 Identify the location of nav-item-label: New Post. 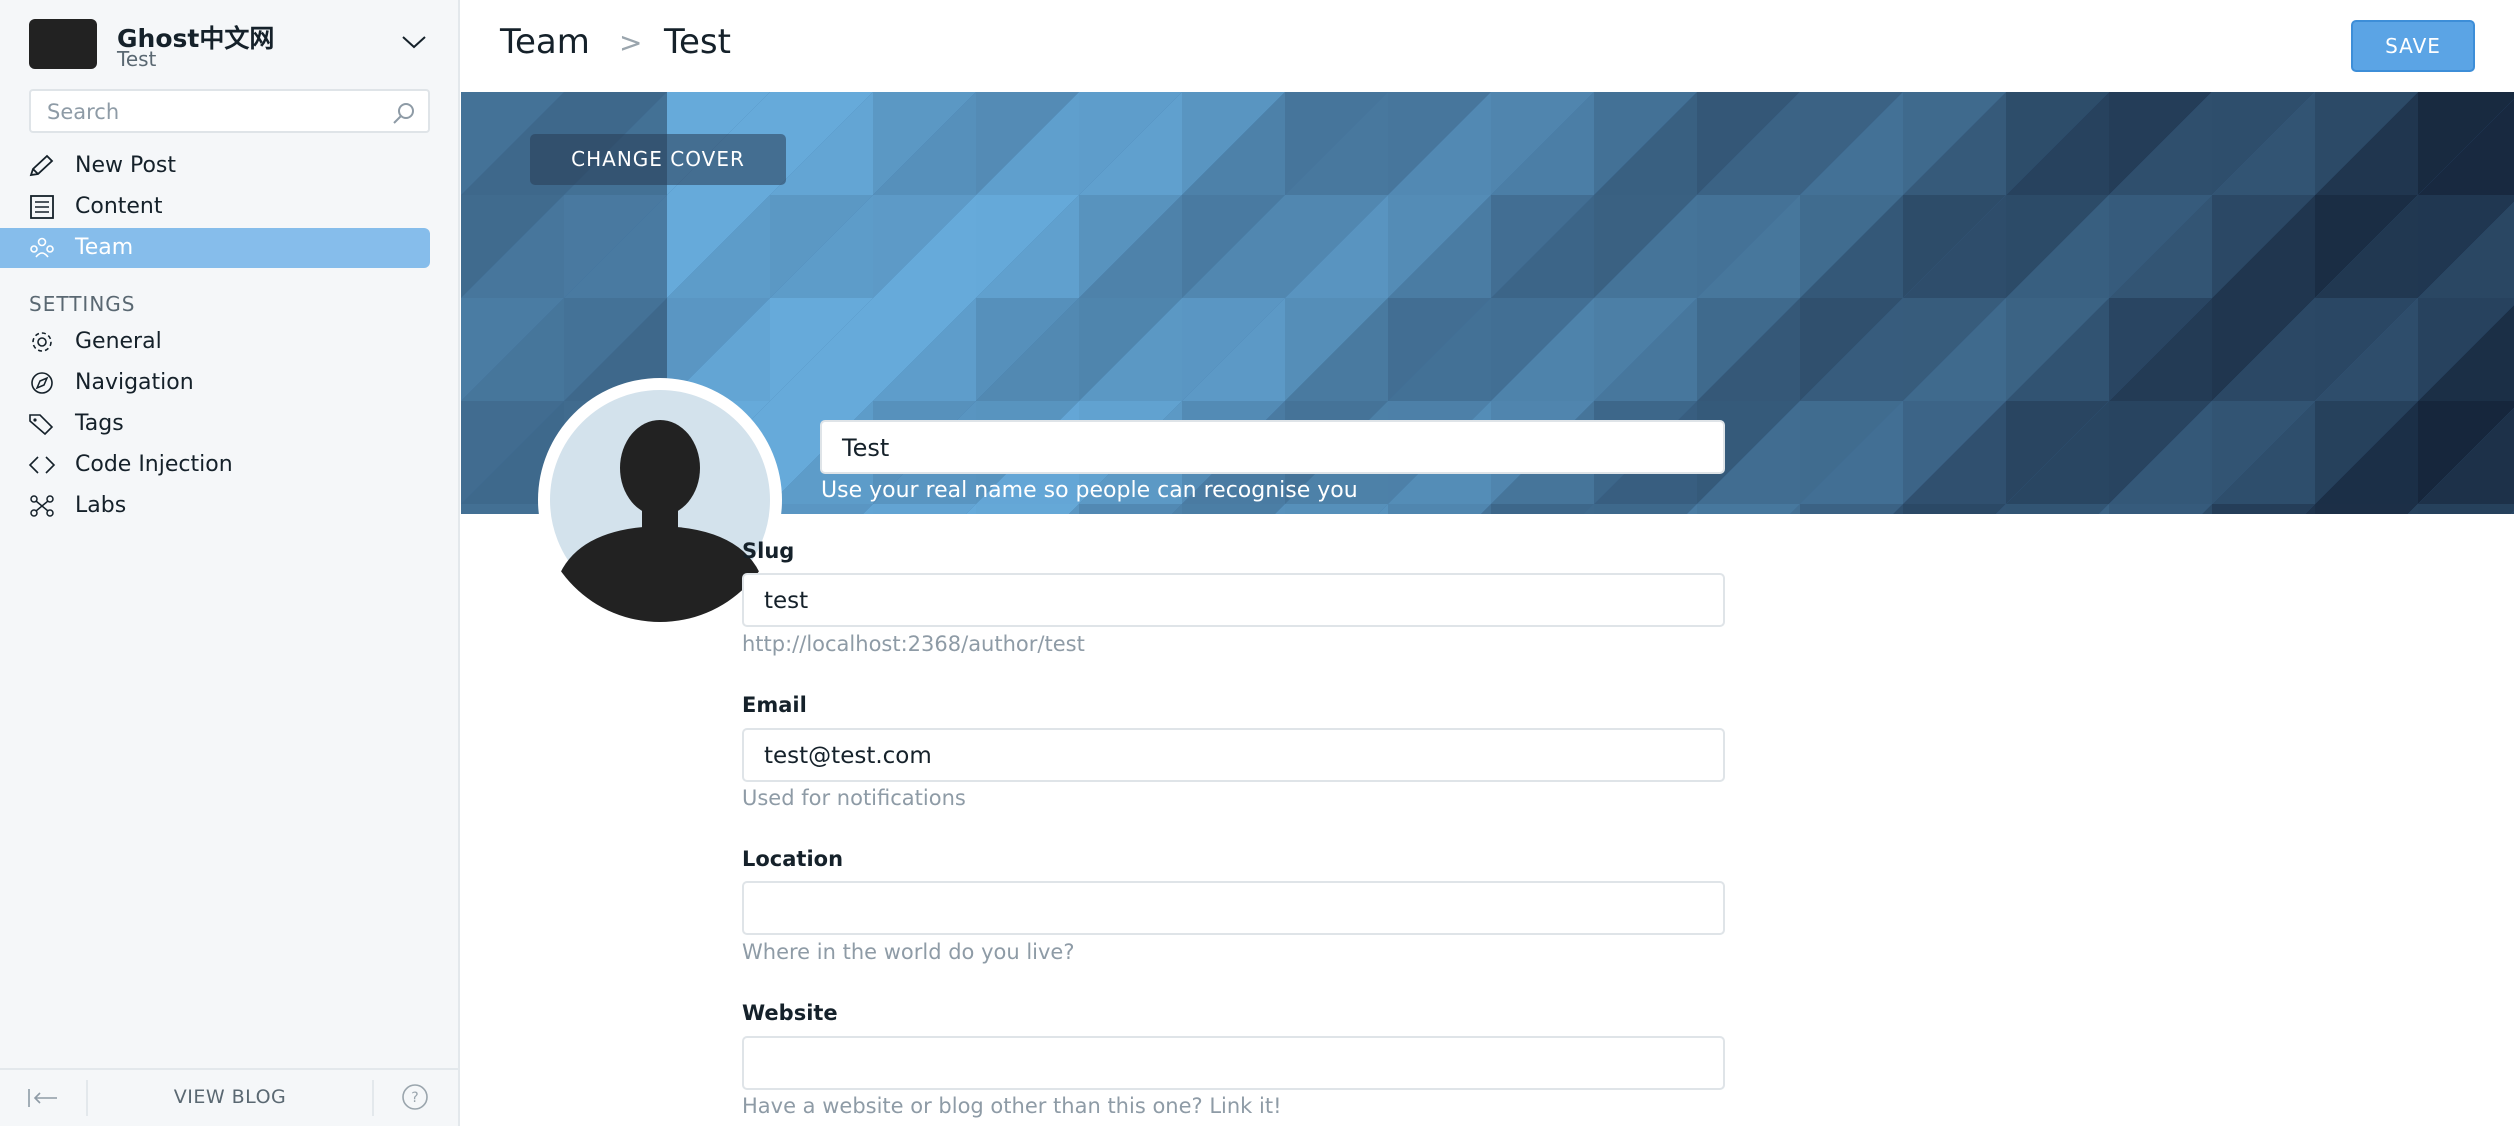
(126, 165).